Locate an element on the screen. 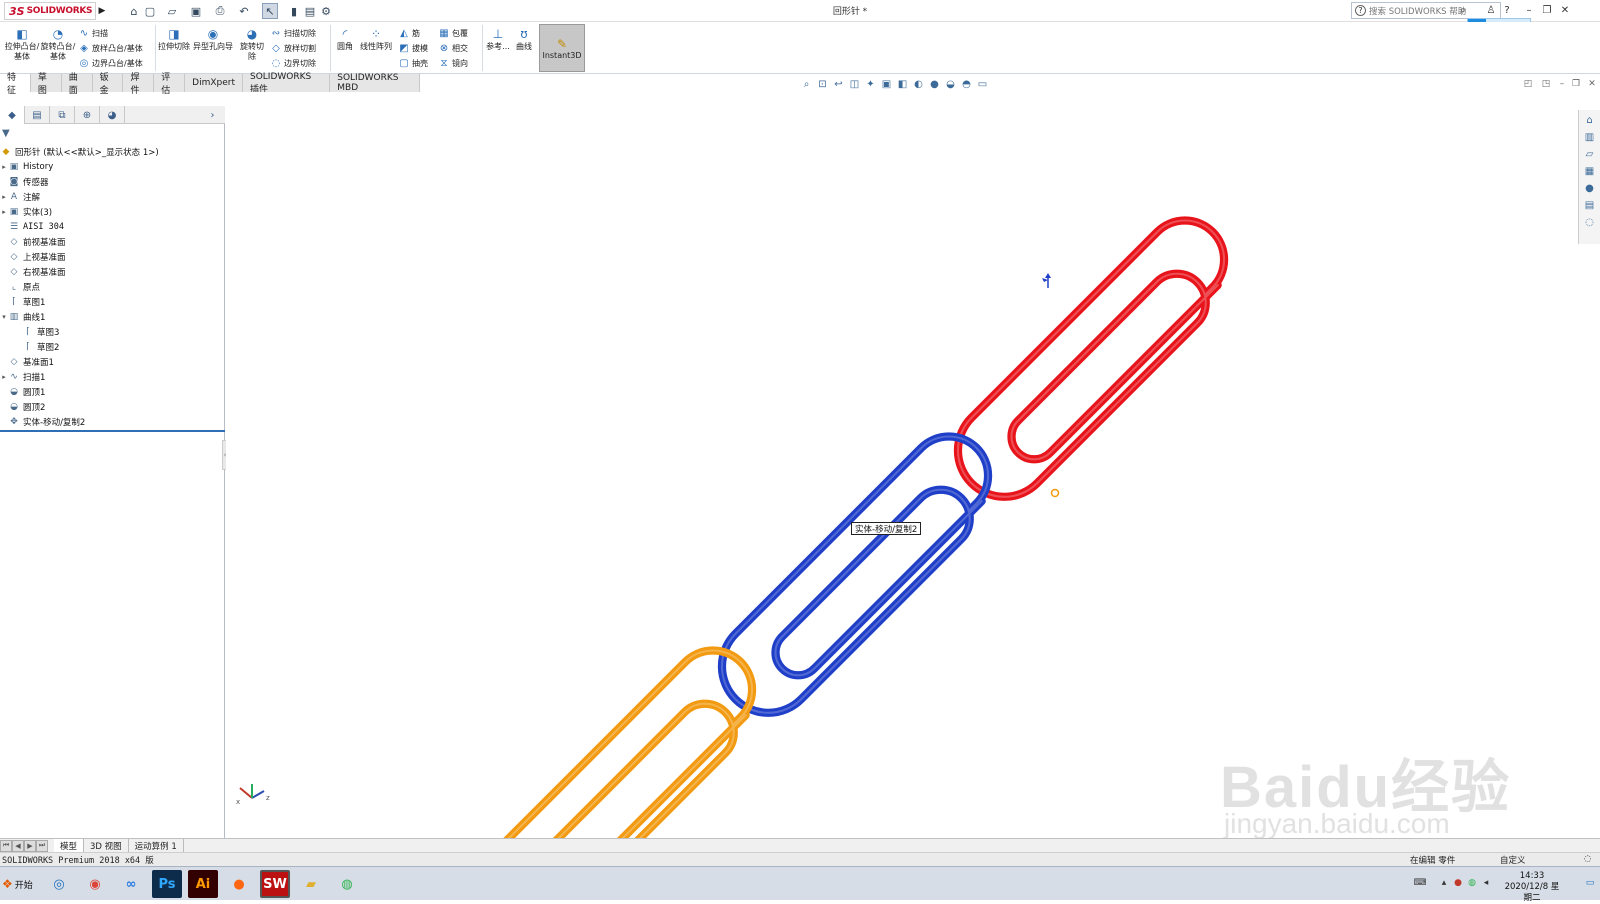 This screenshot has height=904, width=1600. loft-boss-button: ◈ 放样凸台/基体 is located at coordinates (110, 48).